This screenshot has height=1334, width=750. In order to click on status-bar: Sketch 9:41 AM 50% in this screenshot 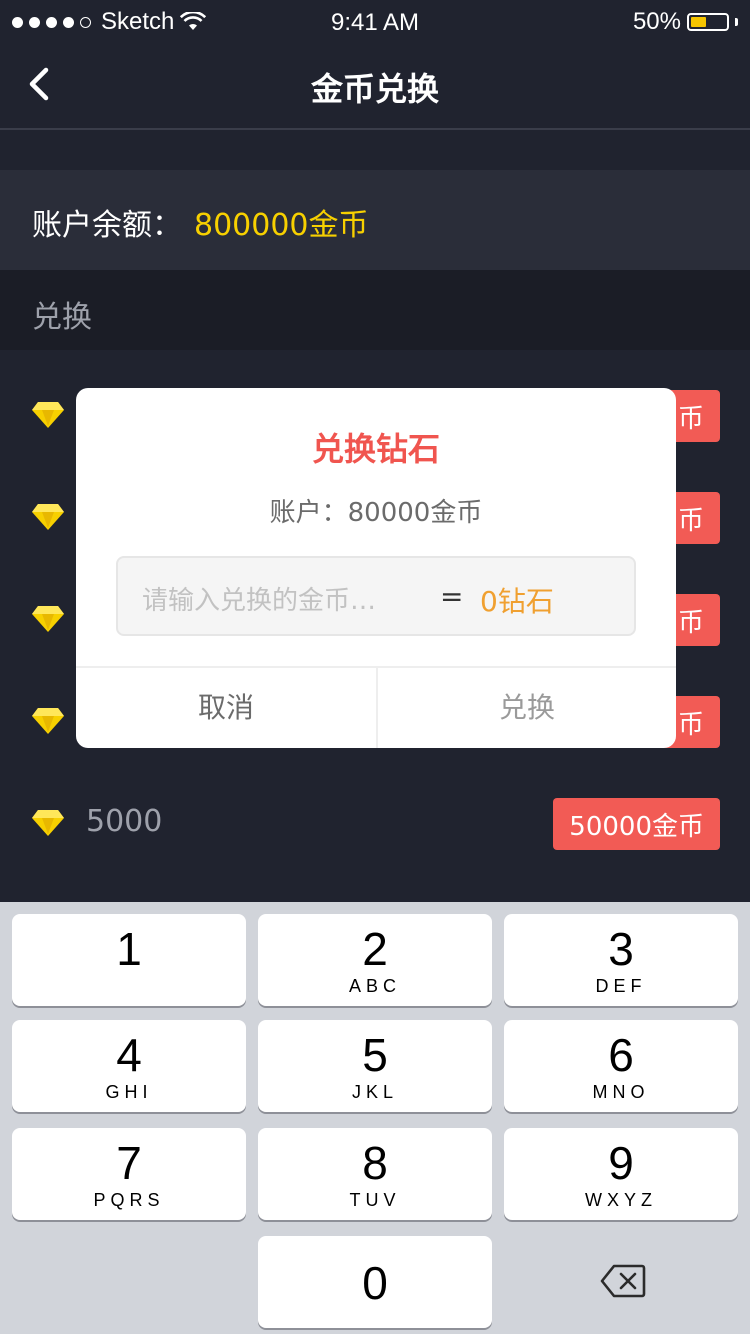, I will do `click(375, 22)`.